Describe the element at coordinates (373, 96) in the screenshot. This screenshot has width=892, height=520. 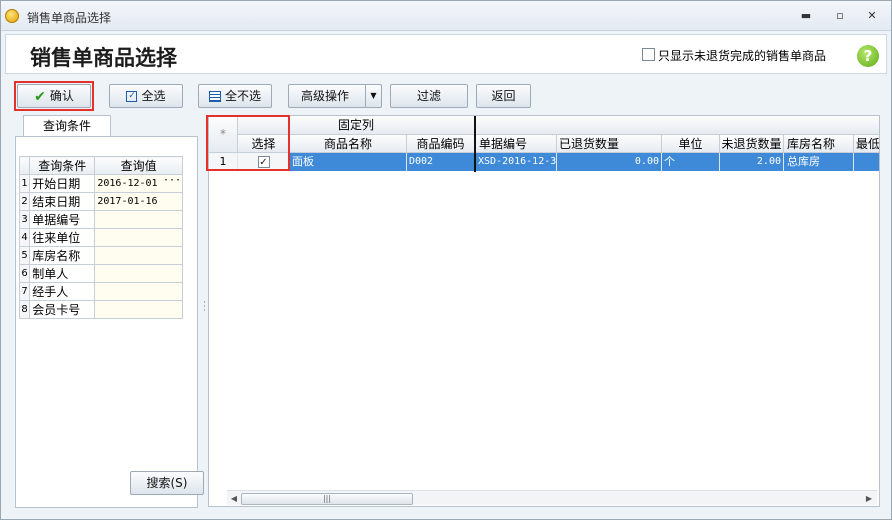
I see `dropdown-arrow-icon: ▼` at that location.